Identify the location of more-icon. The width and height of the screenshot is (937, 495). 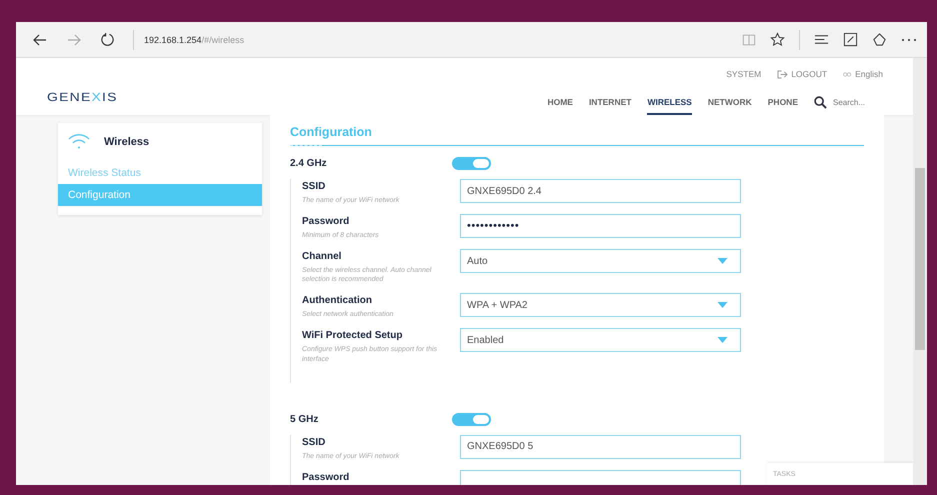
(909, 40).